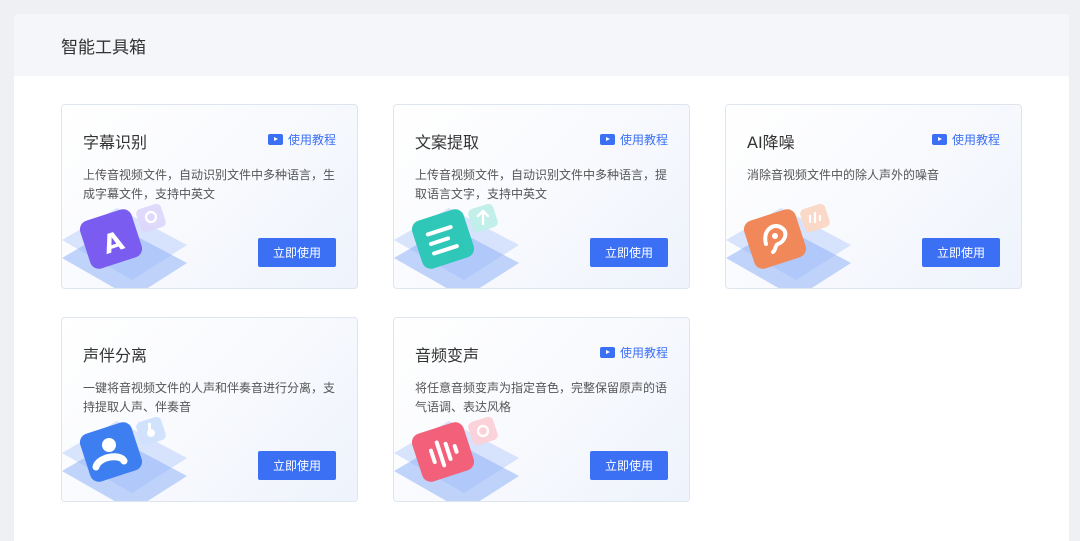 This screenshot has width=1080, height=541. I want to click on card-title: 声伴分离, so click(115, 355).